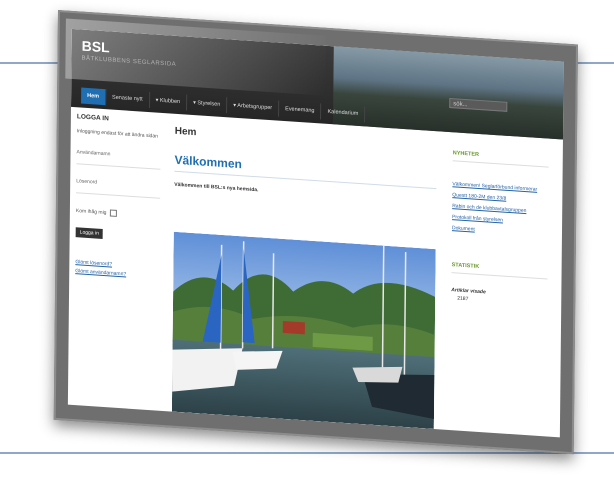  I want to click on nav-item-senaste-nytt: Senaste nytt, so click(127, 99).